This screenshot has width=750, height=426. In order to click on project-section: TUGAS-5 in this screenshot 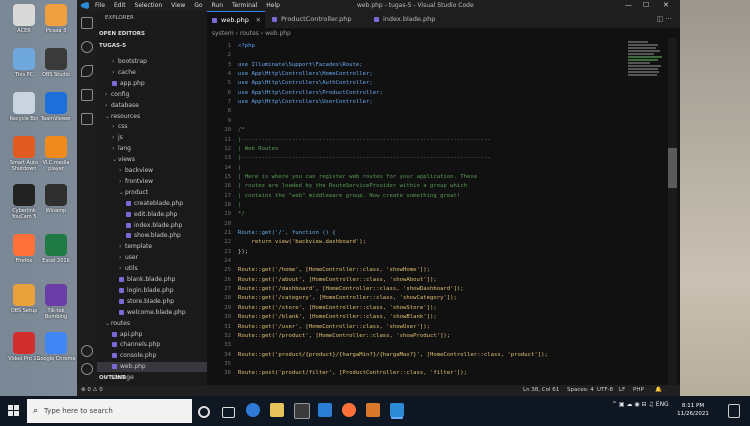, I will do `click(112, 46)`.